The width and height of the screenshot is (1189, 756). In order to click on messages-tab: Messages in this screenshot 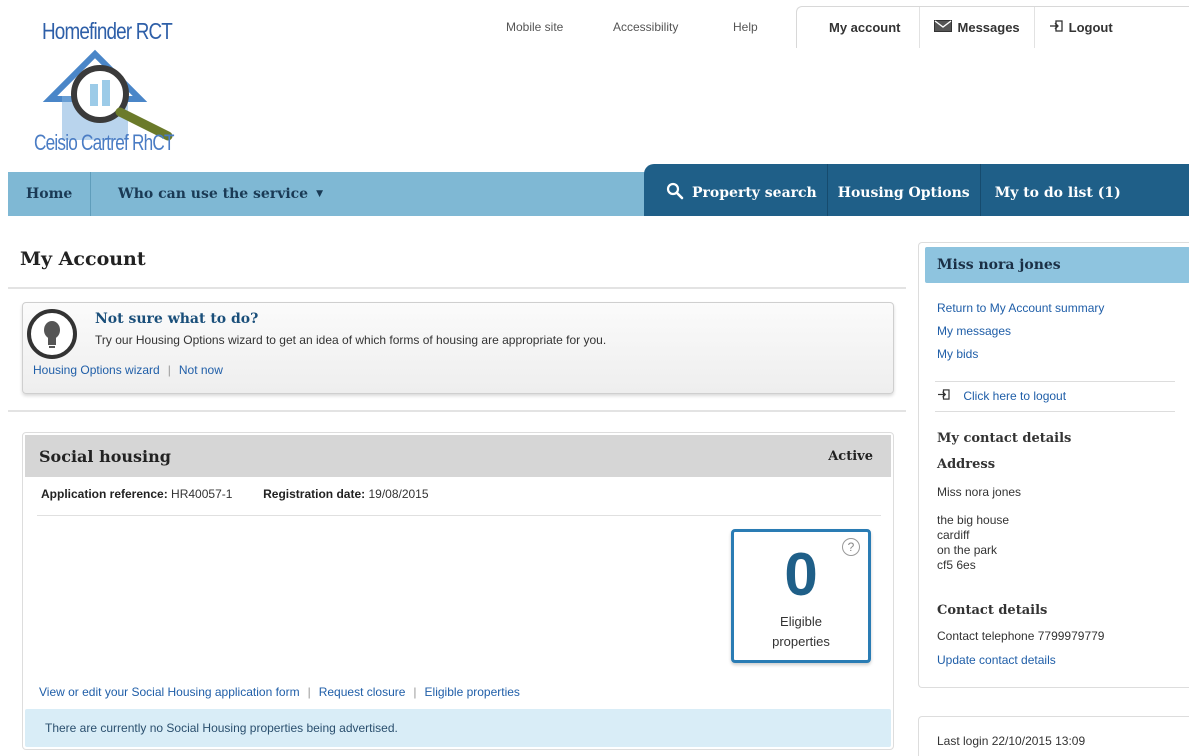, I will do `click(976, 27)`.